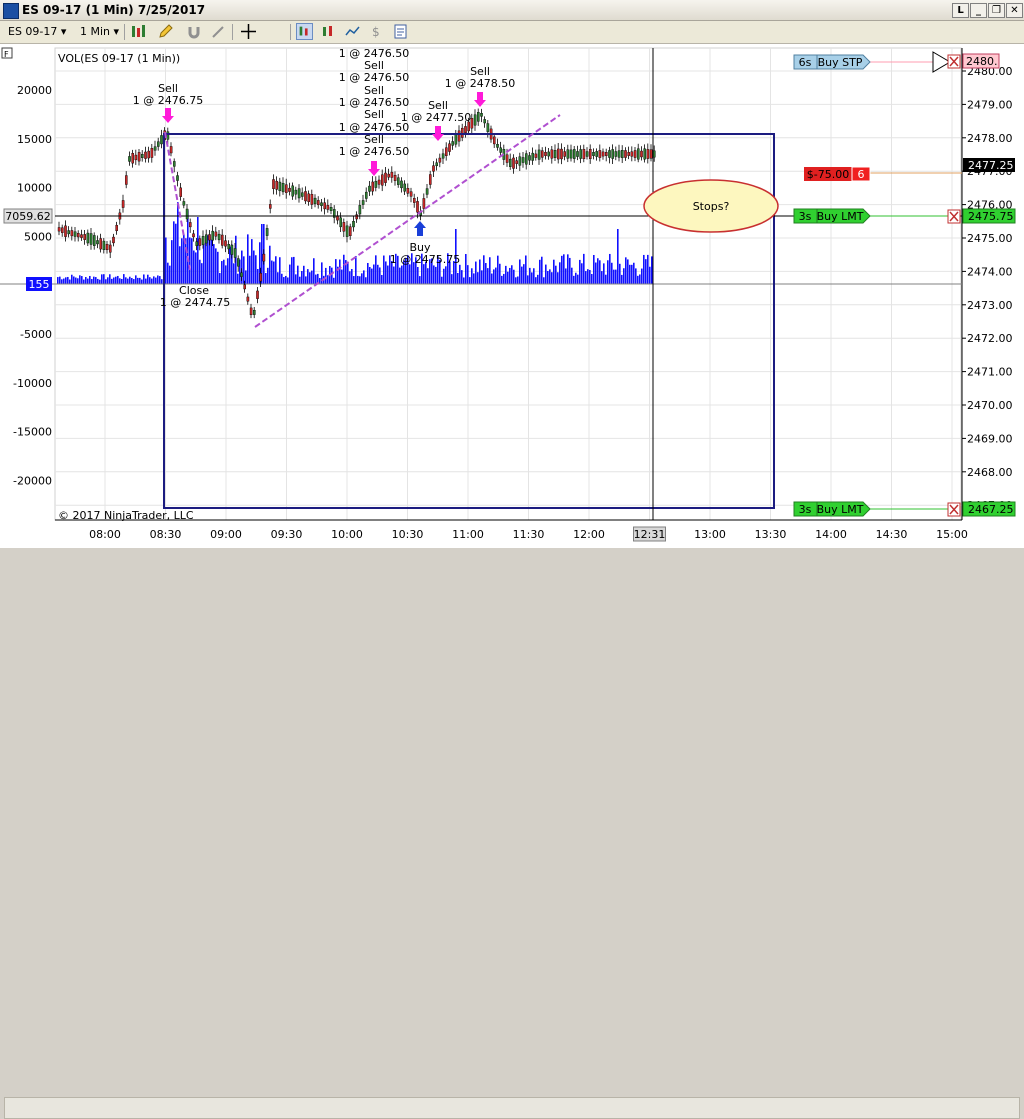 This screenshot has width=1024, height=1119. What do you see at coordinates (990, 238) in the screenshot?
I see `right-axis-tick: 2475.00` at bounding box center [990, 238].